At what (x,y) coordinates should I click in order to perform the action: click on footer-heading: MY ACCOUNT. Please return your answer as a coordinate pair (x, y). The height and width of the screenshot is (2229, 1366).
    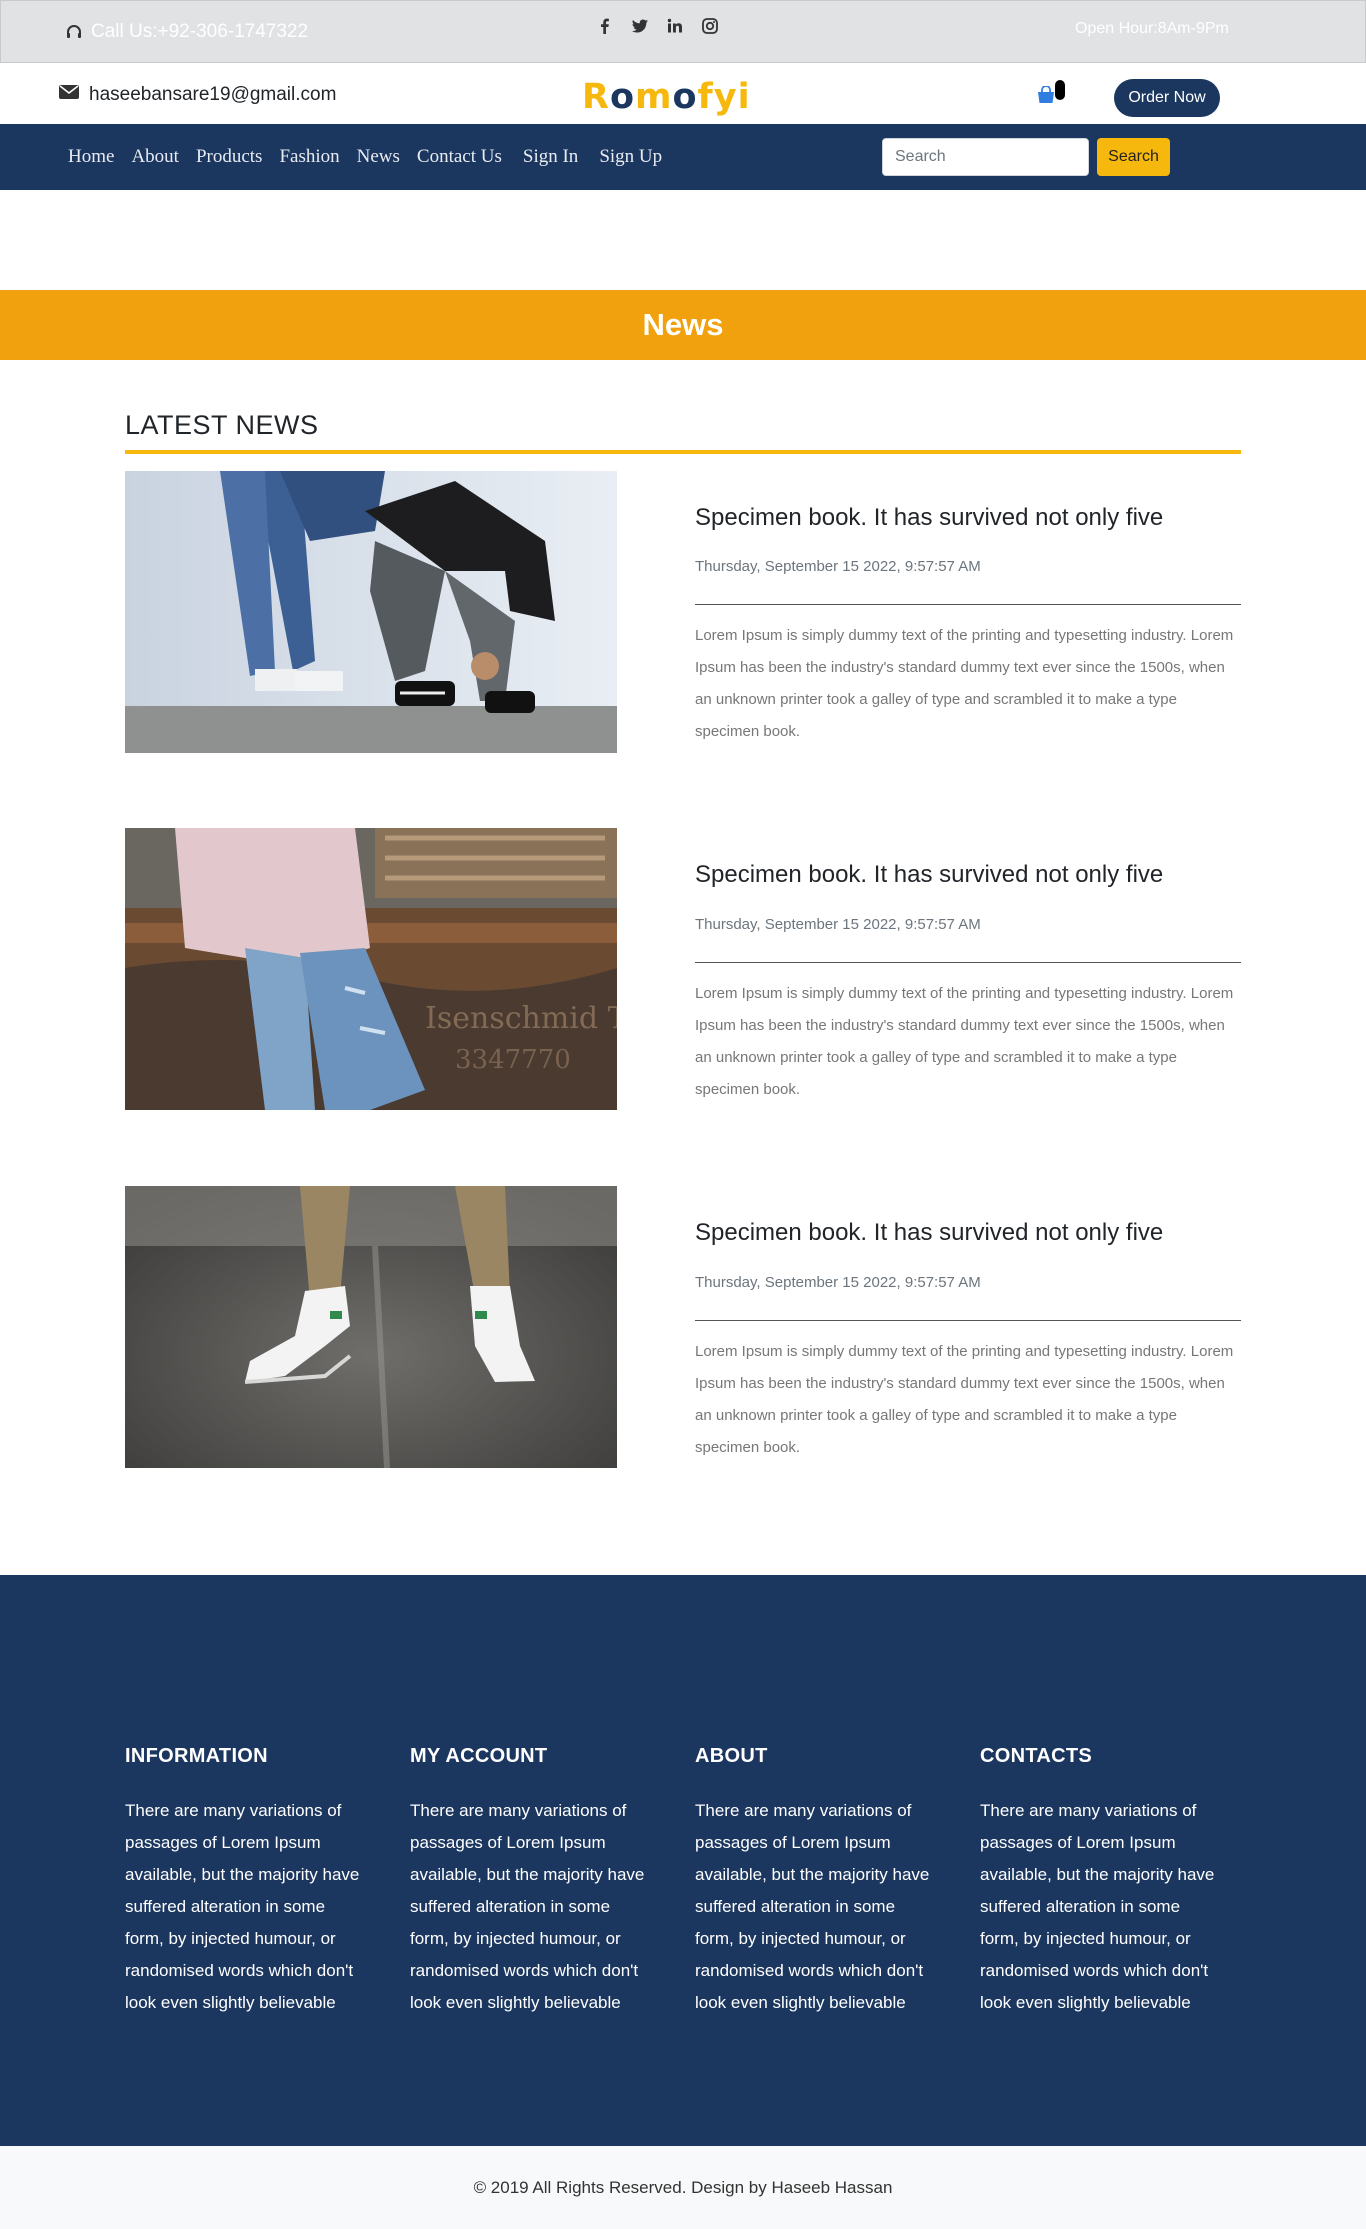
    Looking at the image, I should click on (479, 1756).